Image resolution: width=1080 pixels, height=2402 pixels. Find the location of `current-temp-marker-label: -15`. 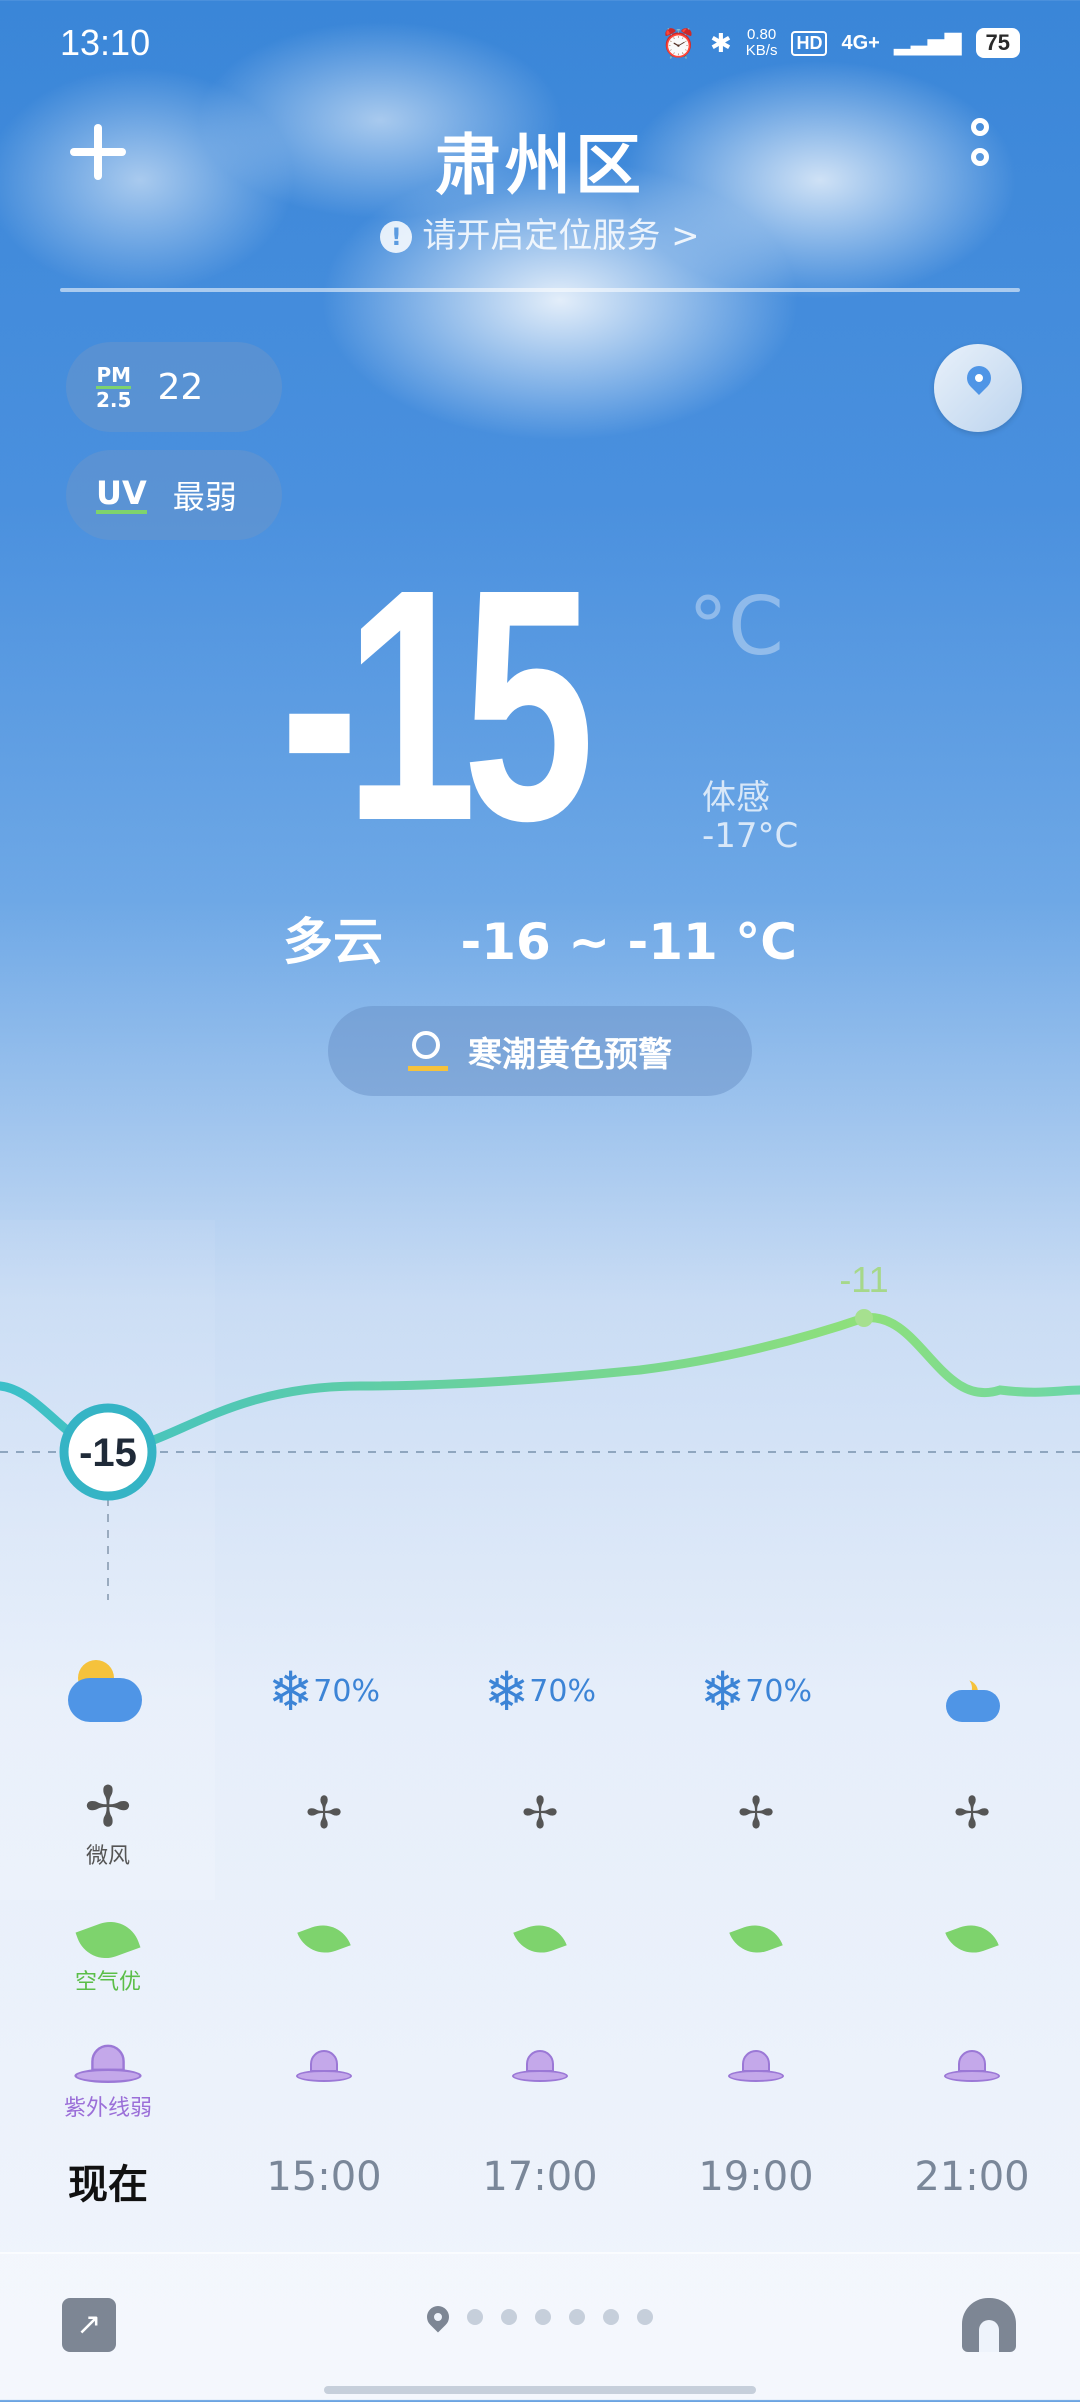

current-temp-marker-label: -15 is located at coordinates (108, 1453).